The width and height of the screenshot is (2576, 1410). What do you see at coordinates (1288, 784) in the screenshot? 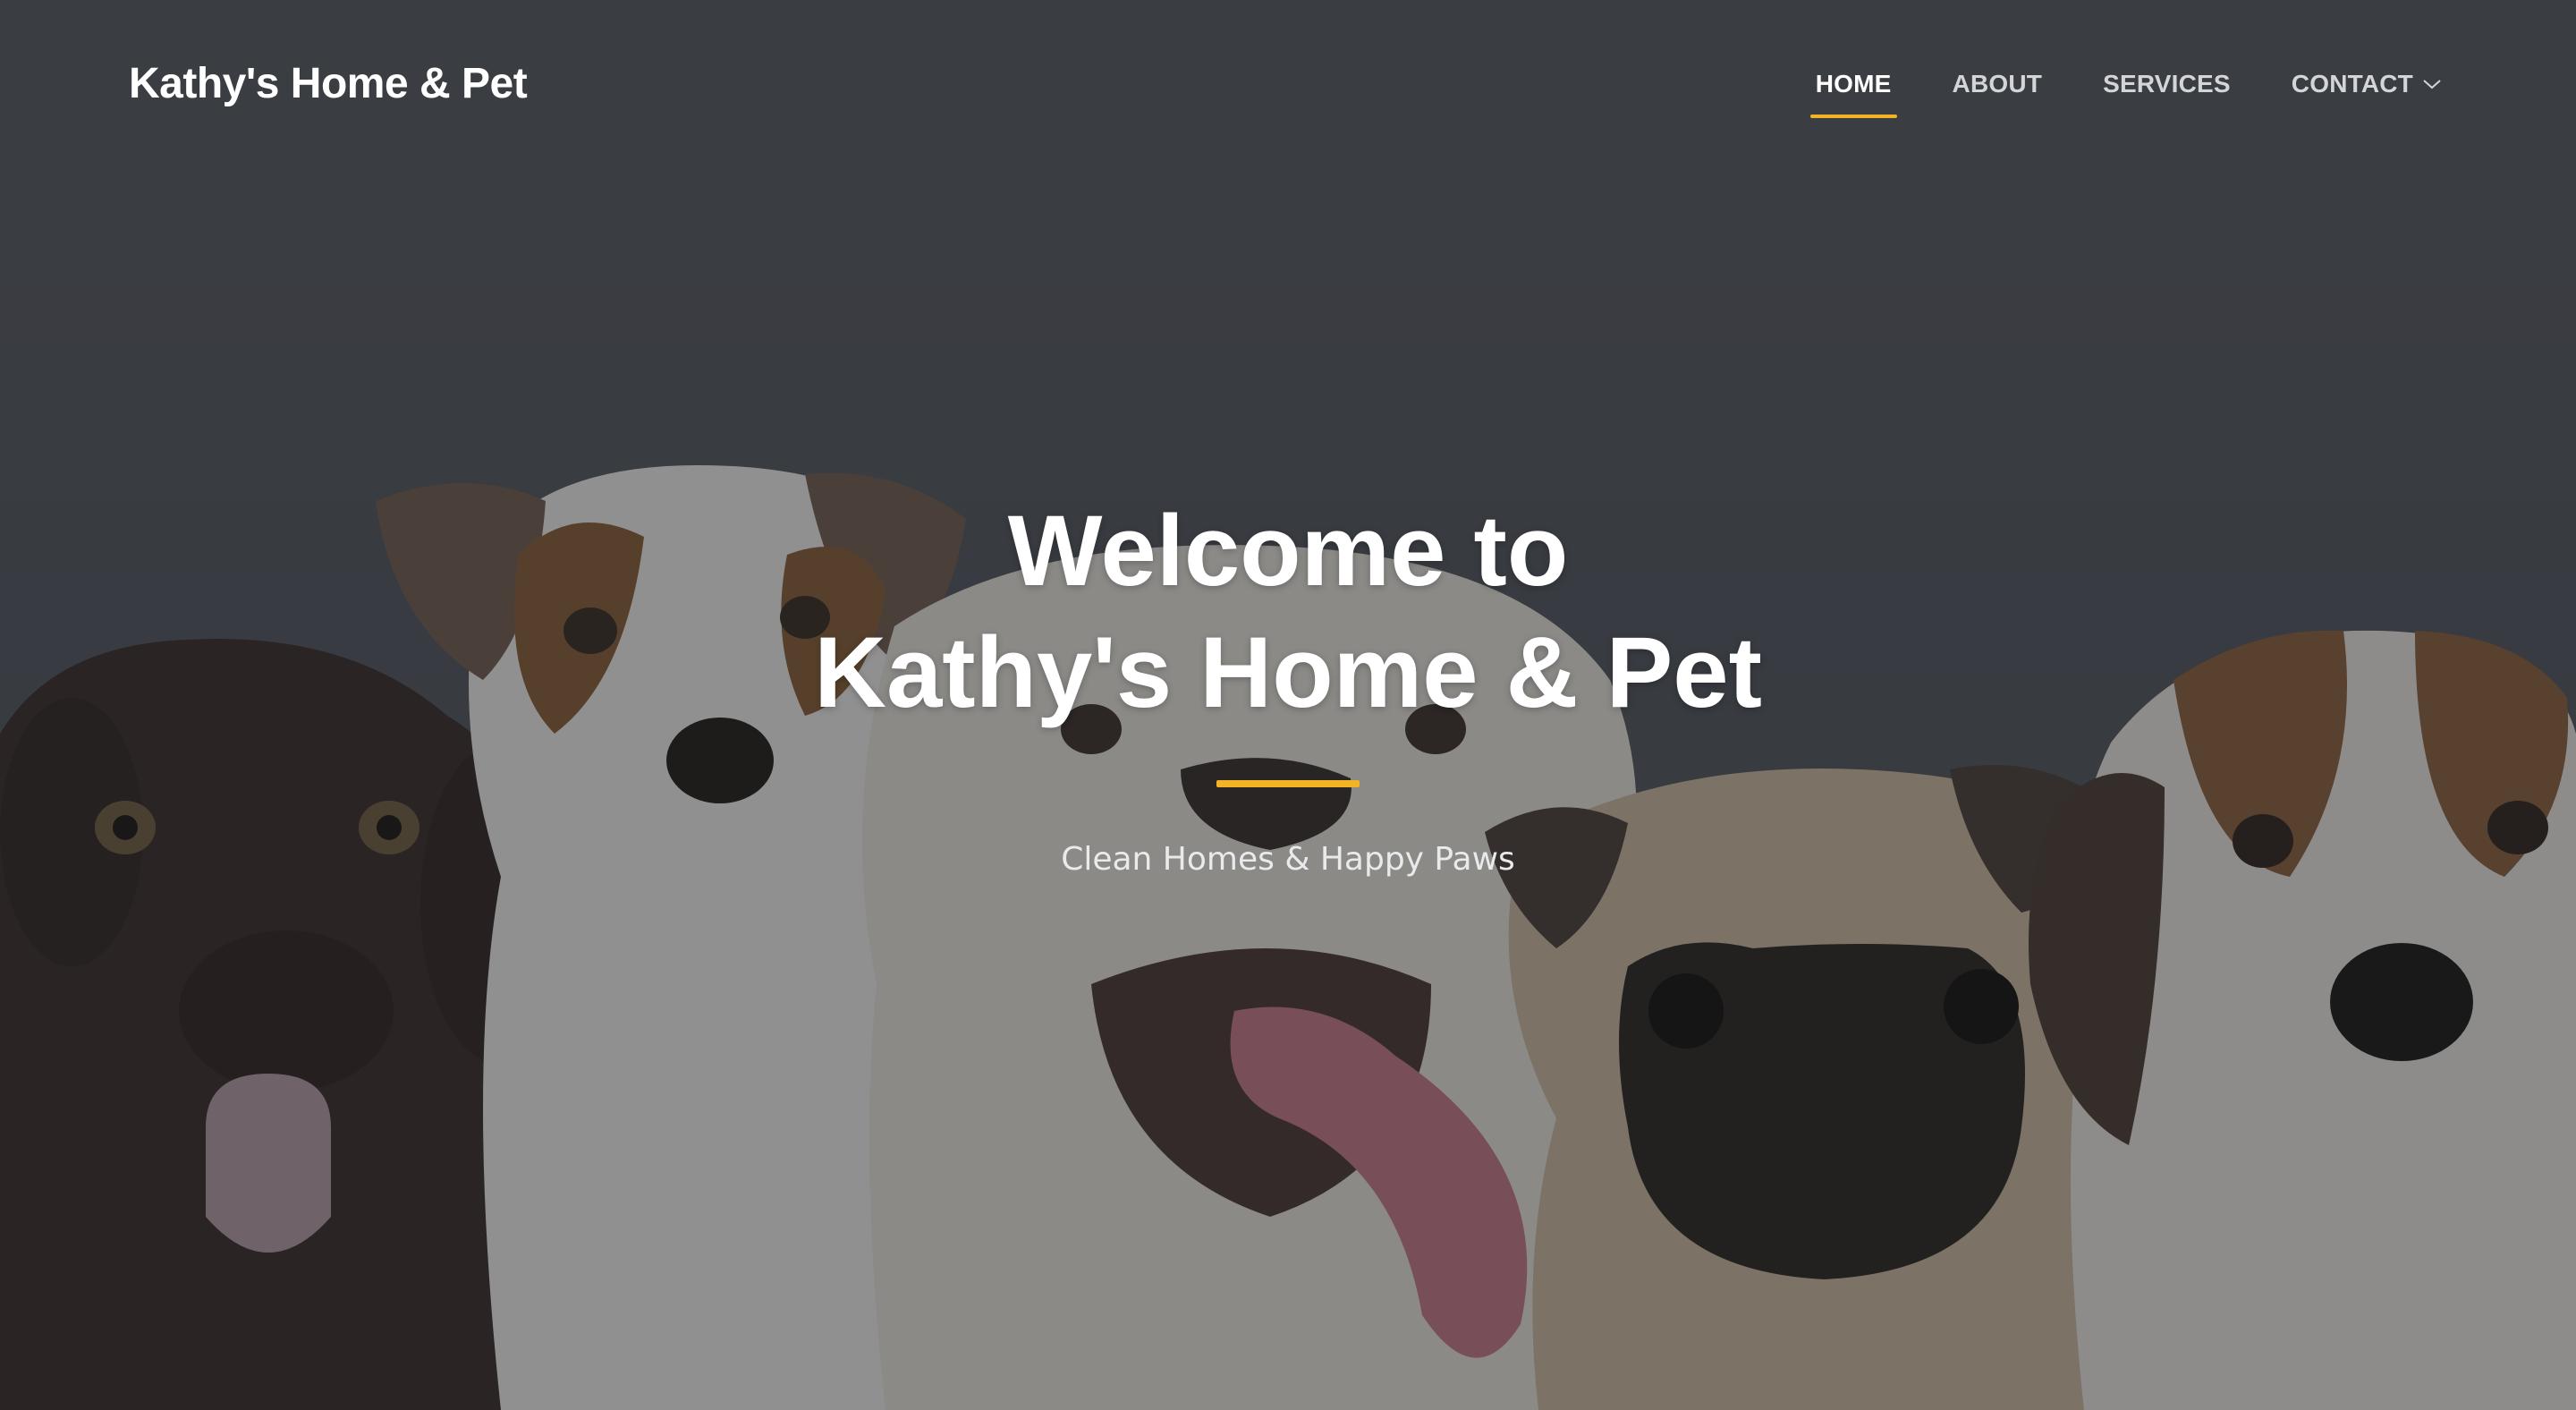
I see `hero-accent-divider` at bounding box center [1288, 784].